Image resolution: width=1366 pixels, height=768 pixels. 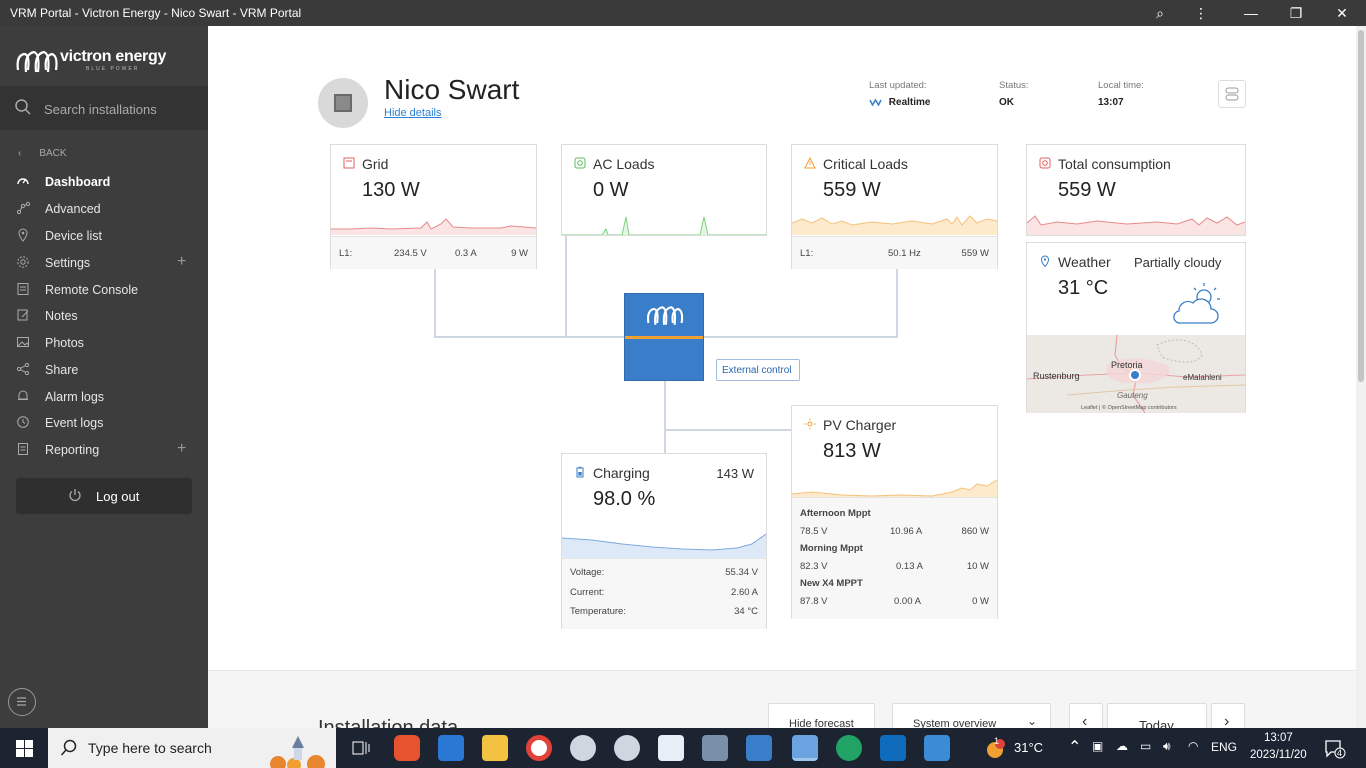 I want to click on grid-card-footer: L1: 234.5 V 0.3 A 9 W, so click(x=433, y=252).